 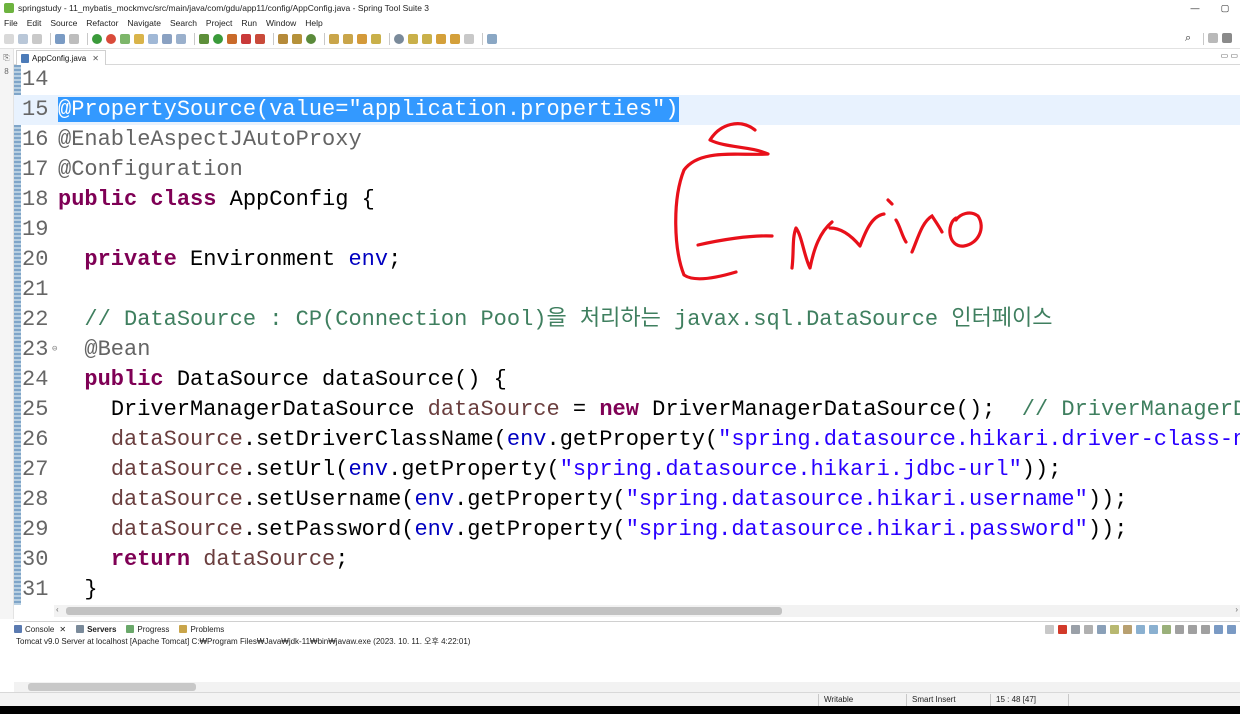 What do you see at coordinates (1153, 629) in the screenshot?
I see `show-on-error-icon` at bounding box center [1153, 629].